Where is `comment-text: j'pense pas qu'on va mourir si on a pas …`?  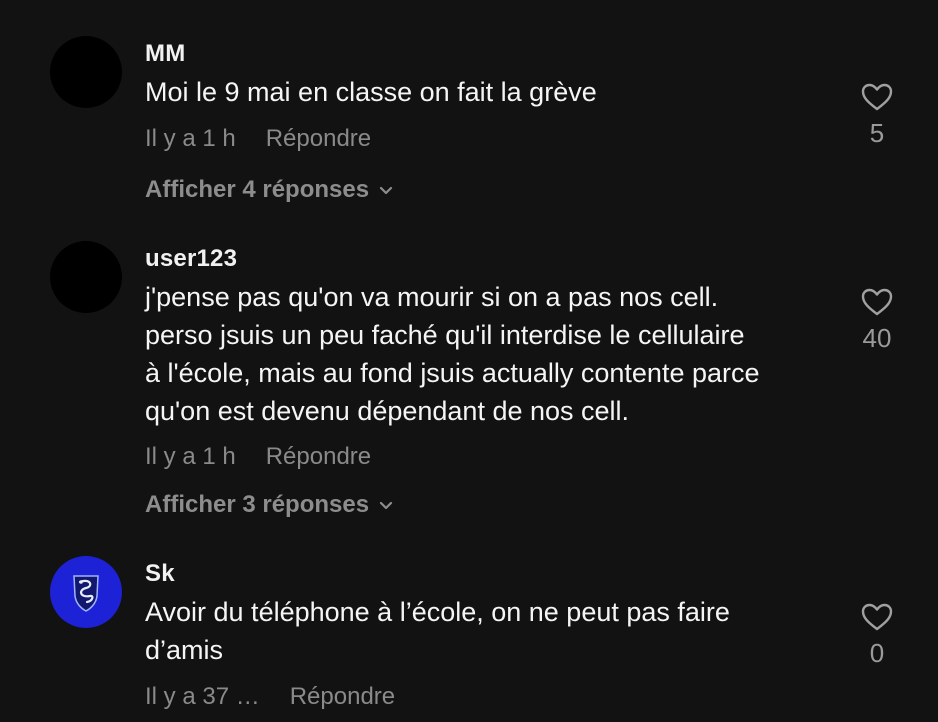
comment-text: j'pense pas qu'on va mourir si on a pas … is located at coordinates (452, 354).